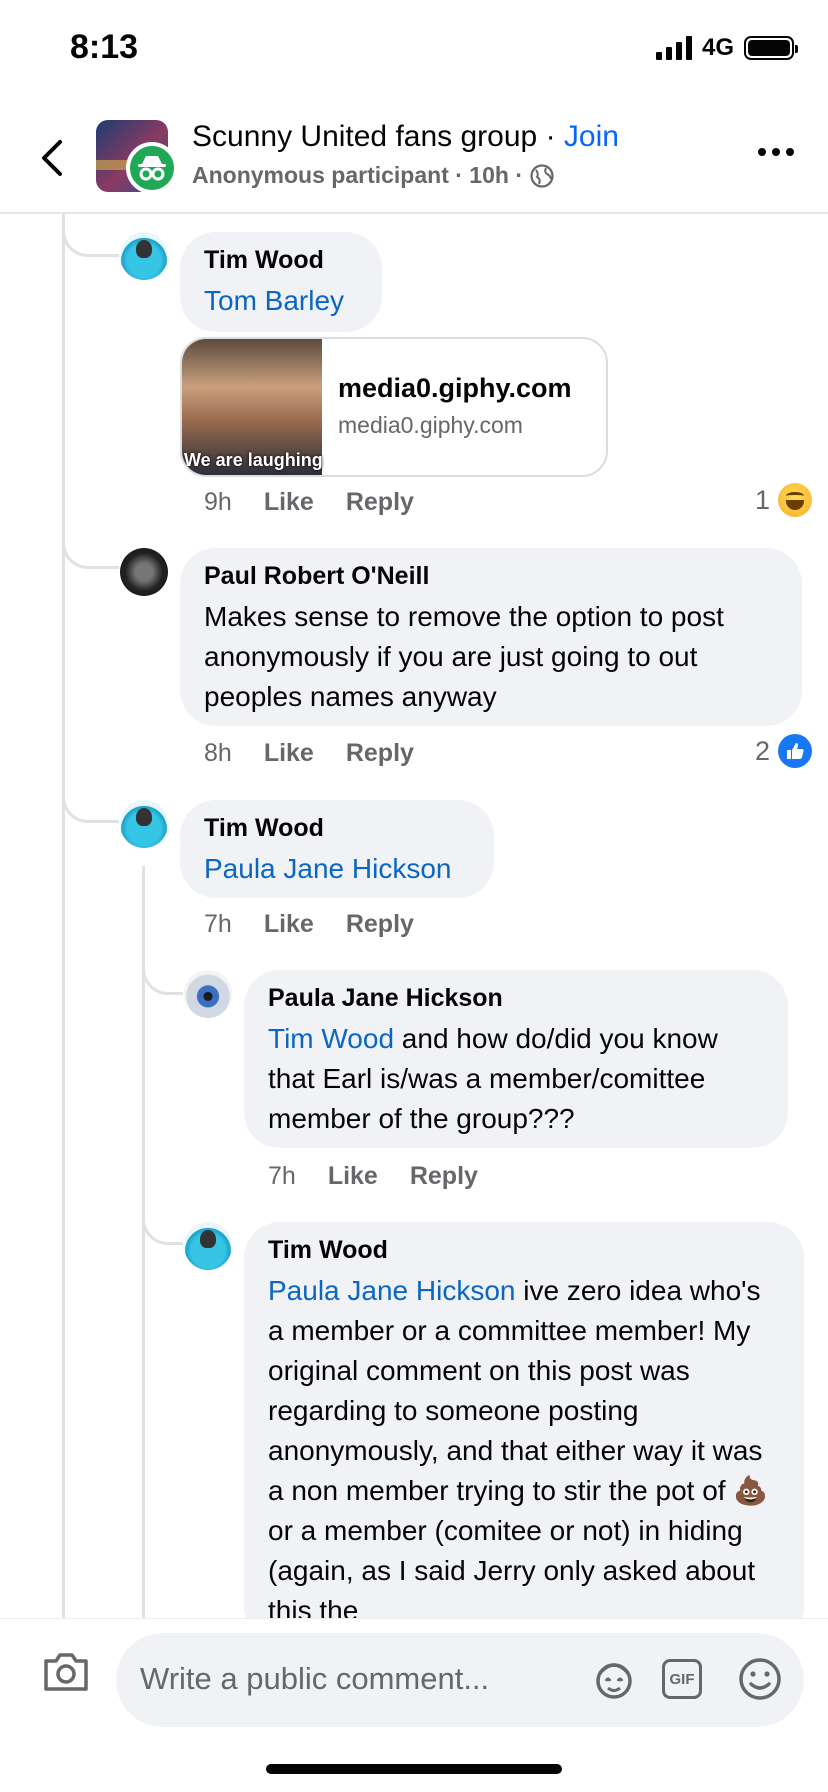 The height and width of the screenshot is (1792, 828). I want to click on avatar-sticker-icon, so click(614, 1679).